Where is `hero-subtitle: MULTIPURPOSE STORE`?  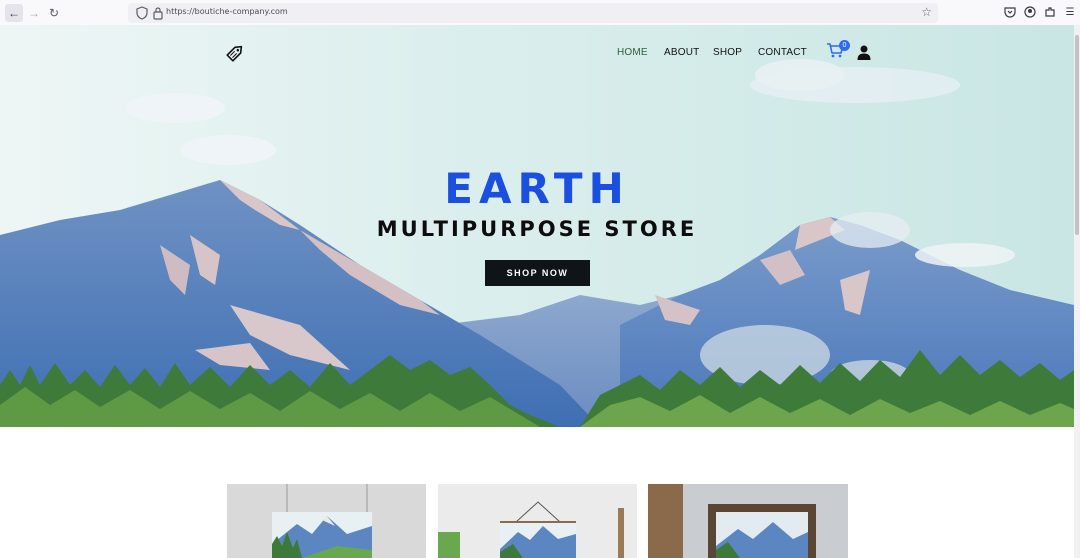
hero-subtitle: MULTIPURPOSE STORE is located at coordinates (537, 229).